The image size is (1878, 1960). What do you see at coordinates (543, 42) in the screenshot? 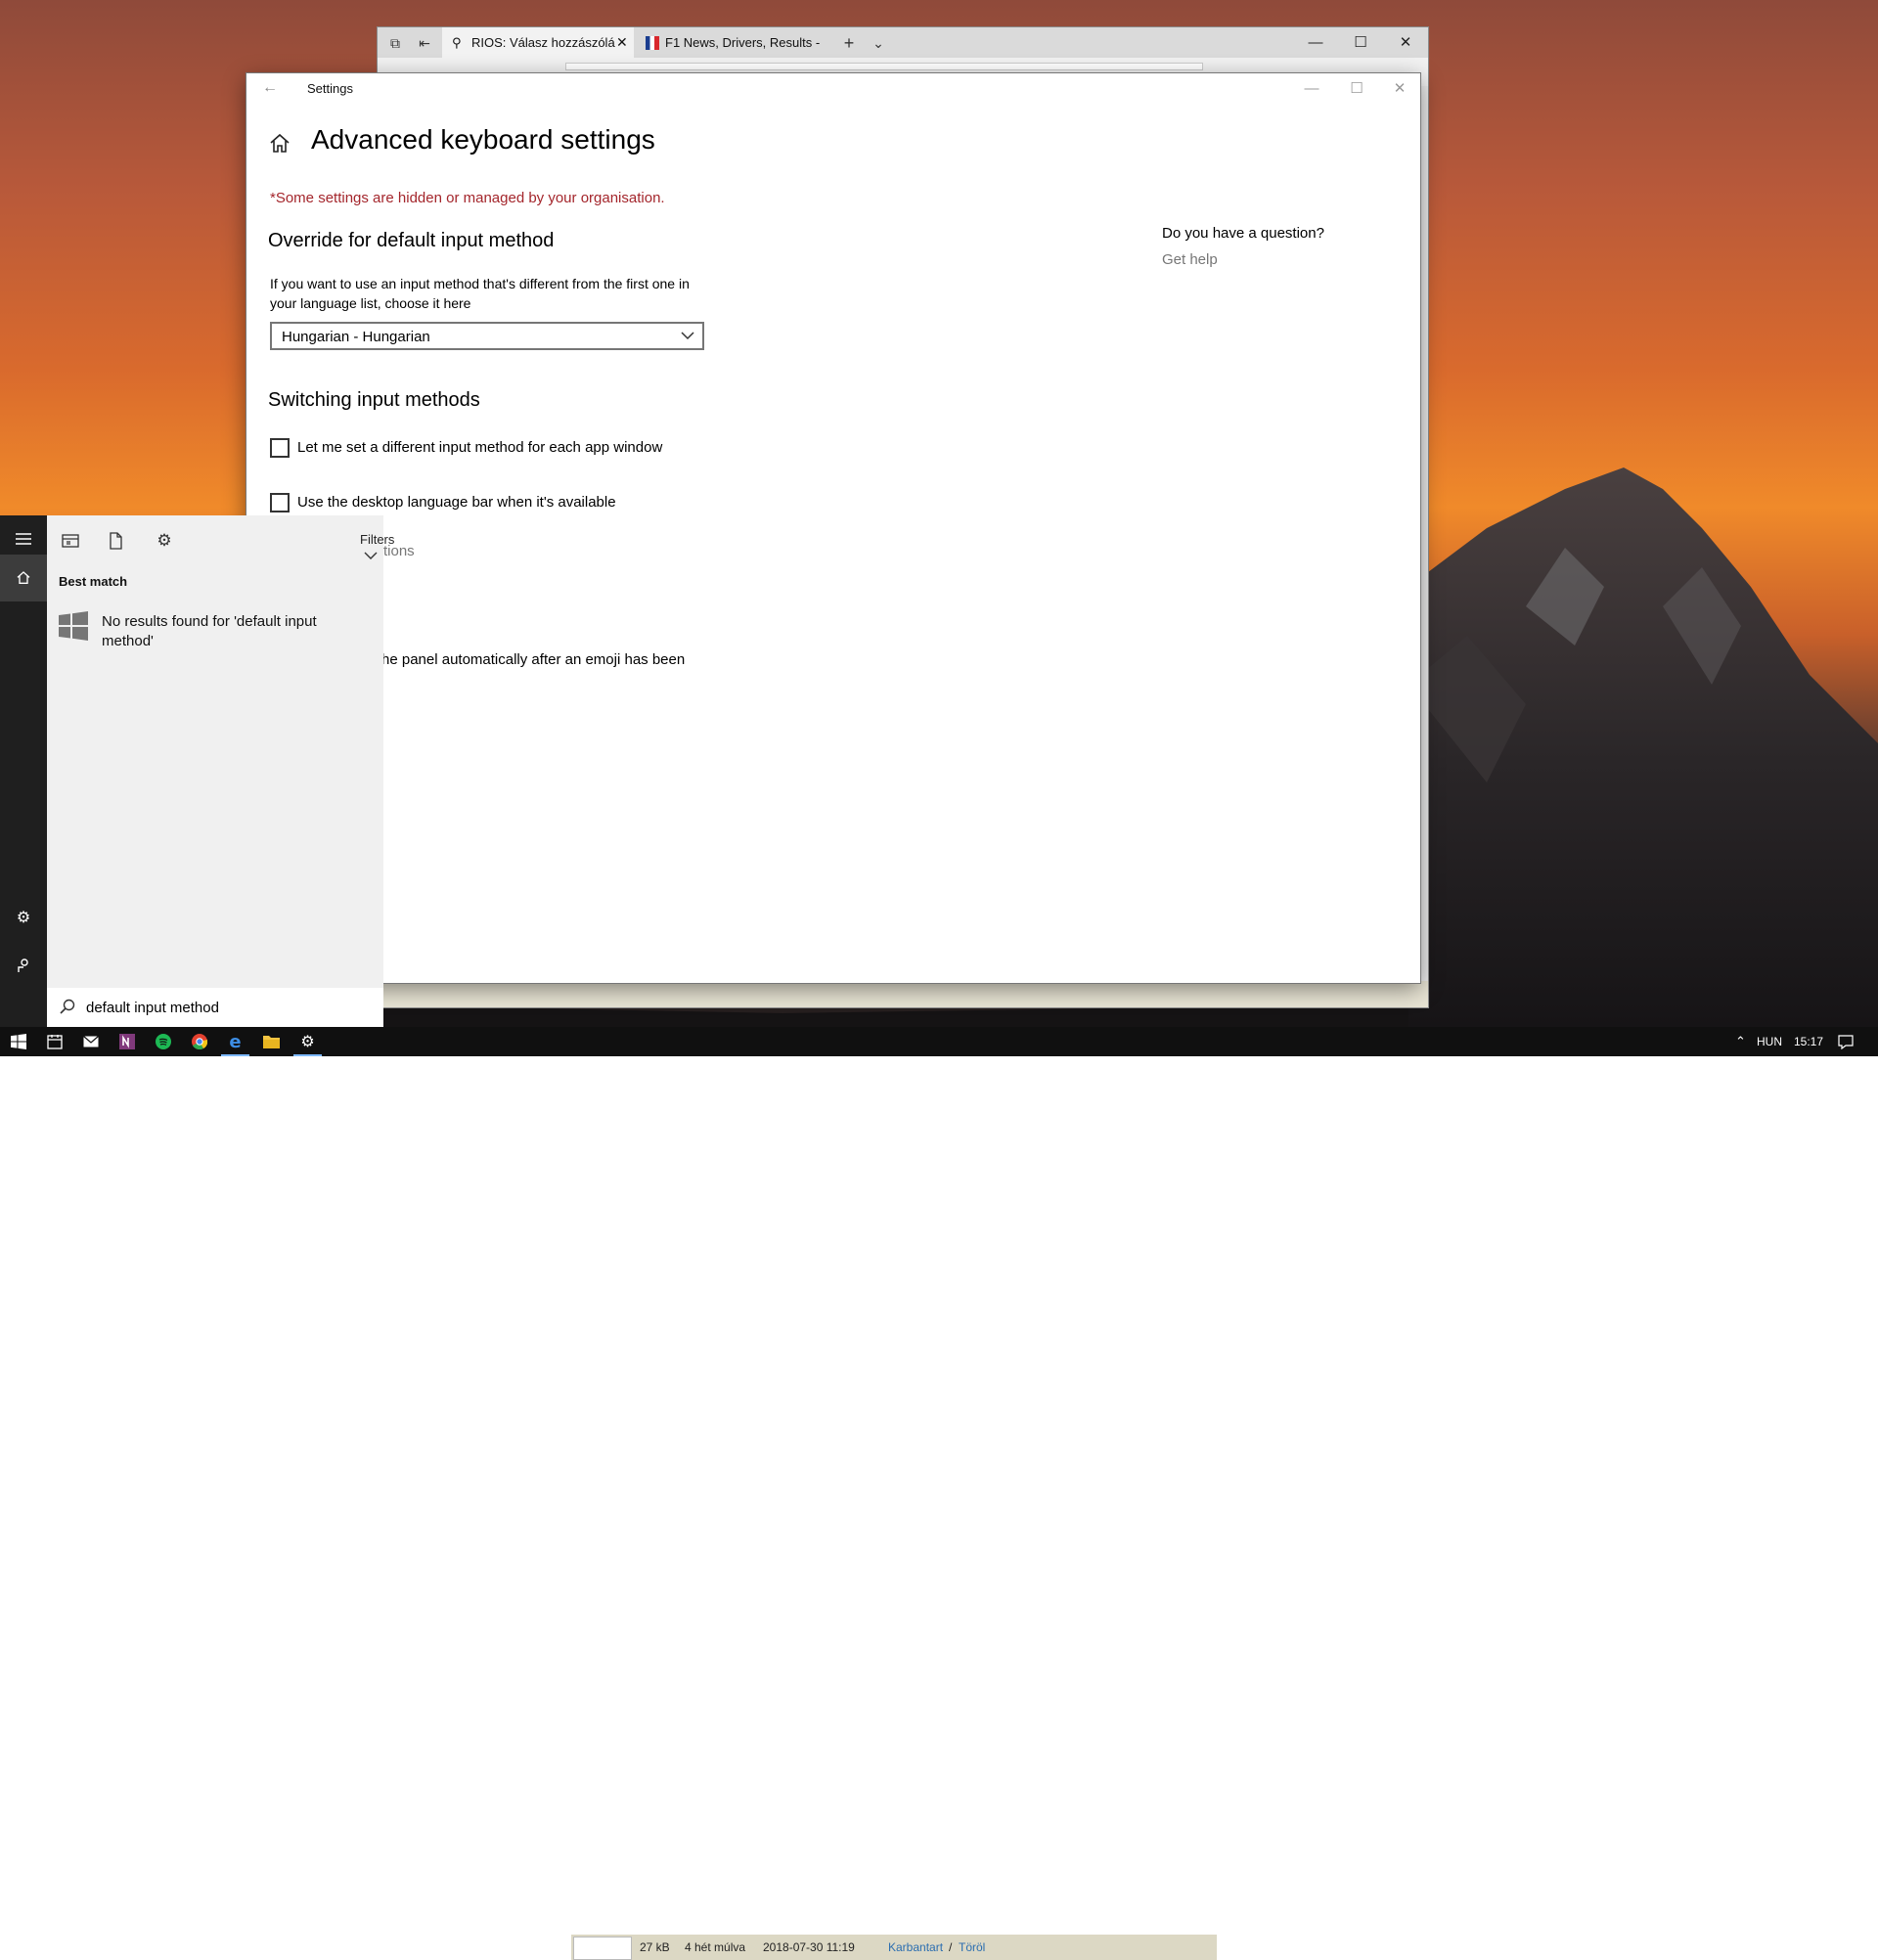
I see `tab-label: RIOS: Válasz hozzászólá` at bounding box center [543, 42].